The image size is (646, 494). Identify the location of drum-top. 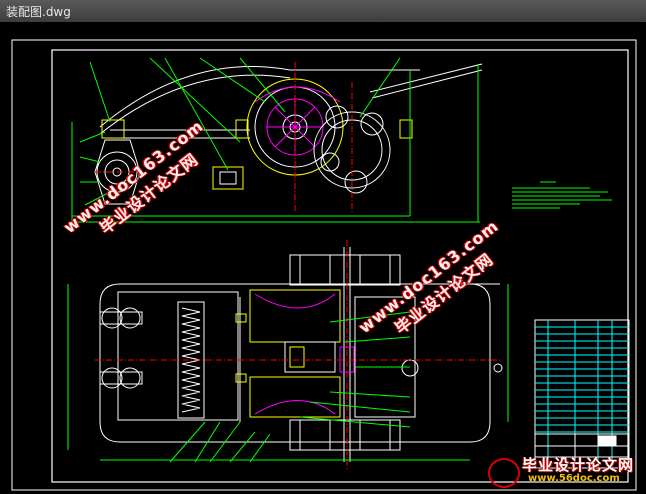
(345, 270).